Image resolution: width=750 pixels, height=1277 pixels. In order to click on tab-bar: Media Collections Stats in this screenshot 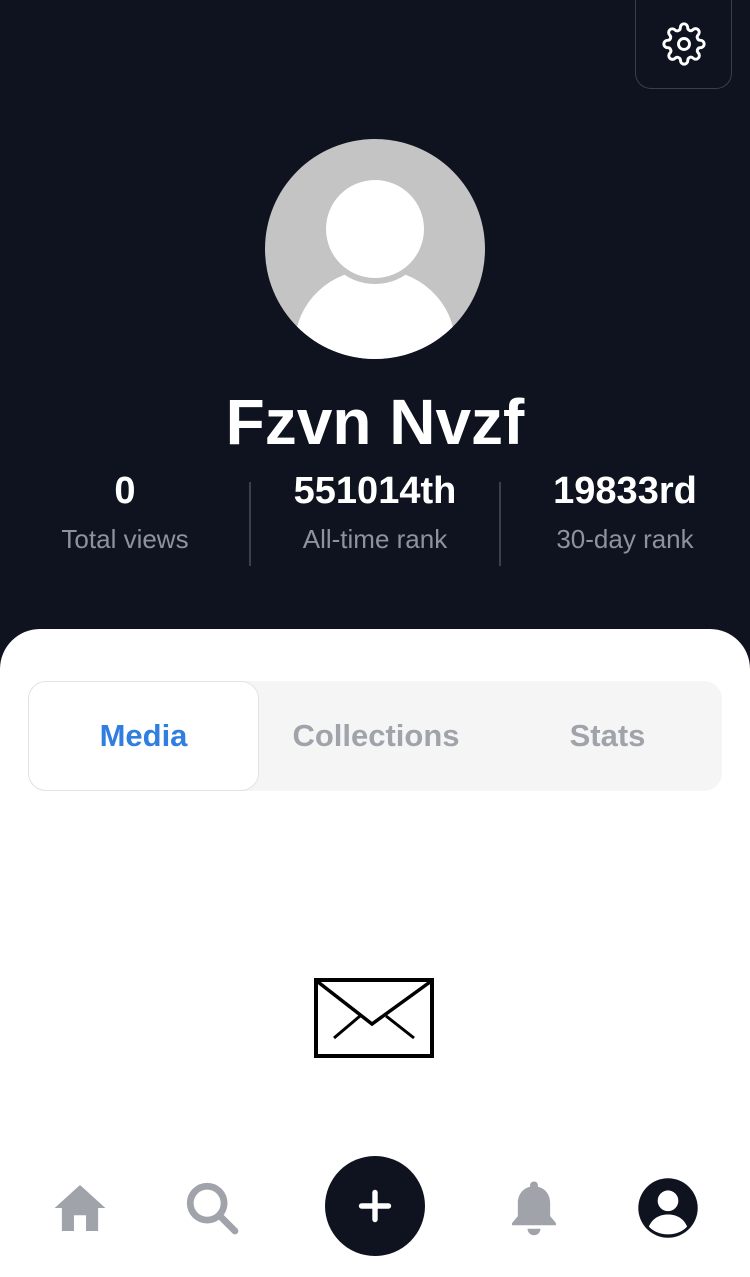, I will do `click(375, 736)`.